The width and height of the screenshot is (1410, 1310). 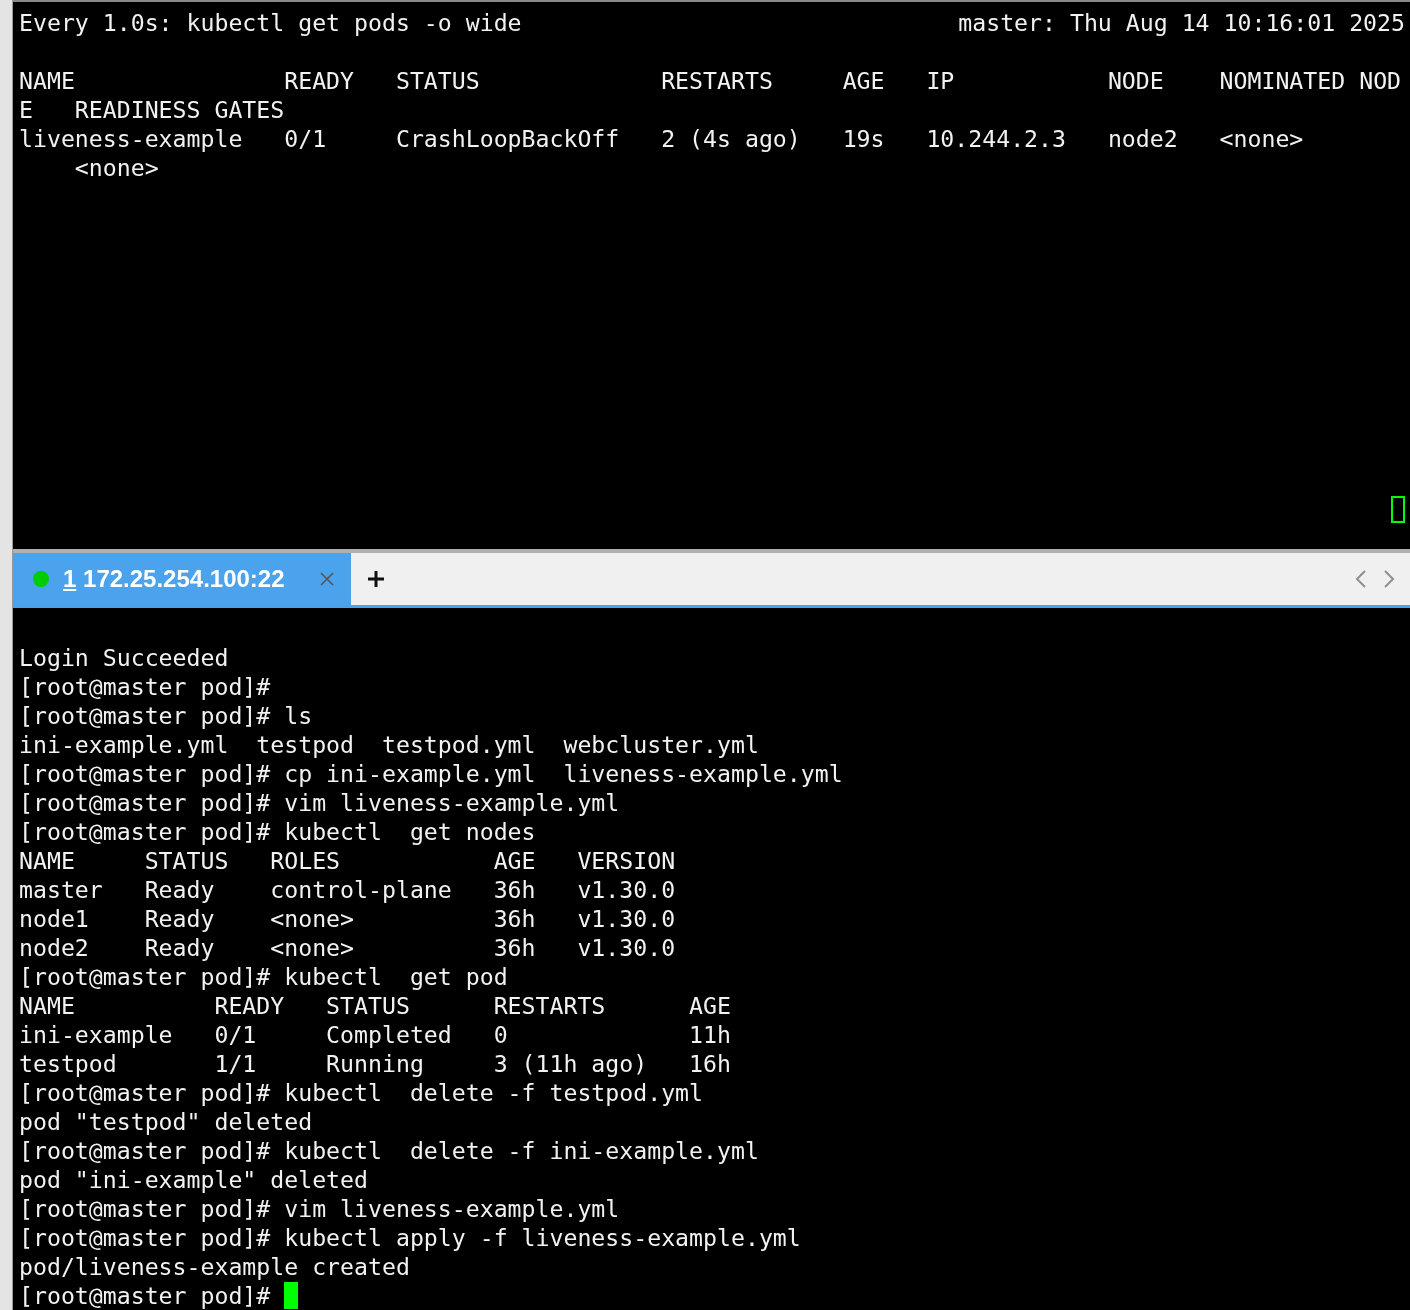 What do you see at coordinates (194, 1179) in the screenshot?
I see `terminal-line: pod "ini-example" deleted` at bounding box center [194, 1179].